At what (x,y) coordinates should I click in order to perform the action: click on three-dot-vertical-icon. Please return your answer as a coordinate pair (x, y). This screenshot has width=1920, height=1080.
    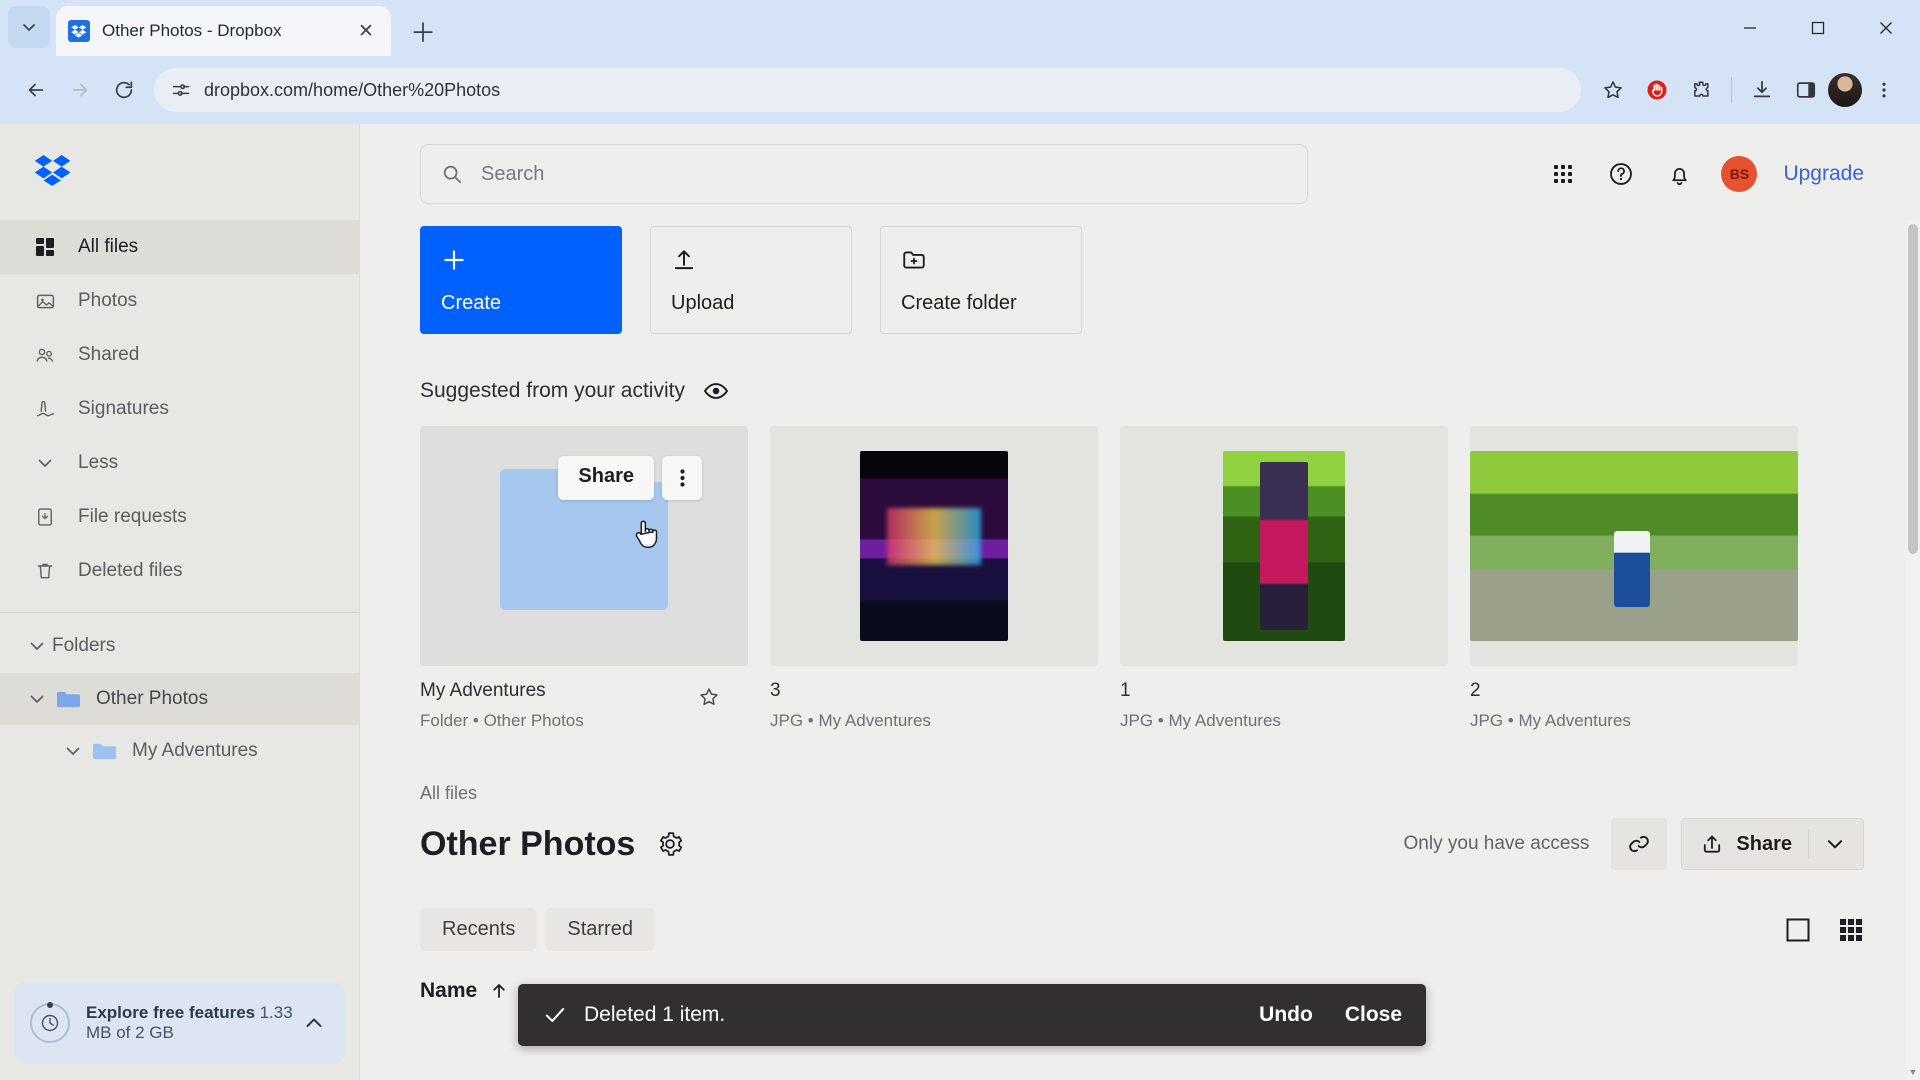
    Looking at the image, I should click on (682, 478).